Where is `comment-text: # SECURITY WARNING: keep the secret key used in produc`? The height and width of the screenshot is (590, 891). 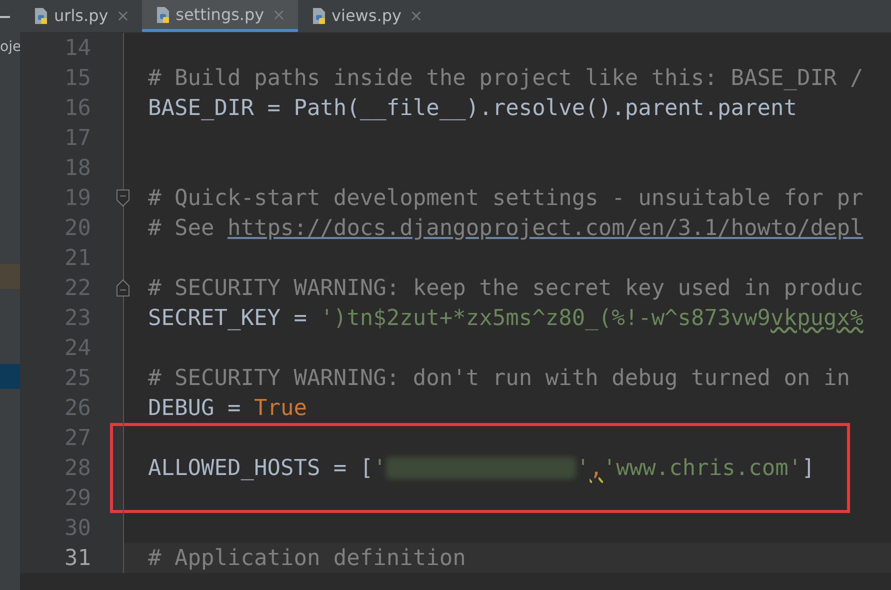
comment-text: # SECURITY WARNING: keep the secret key used in produc is located at coordinates (506, 288).